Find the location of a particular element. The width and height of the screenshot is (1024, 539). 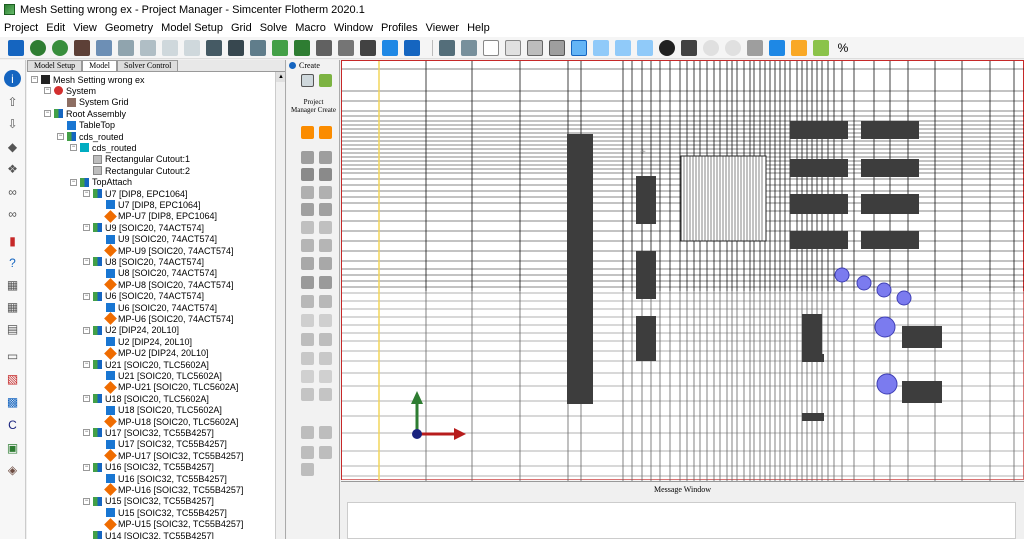

view-cells-icon is located at coordinates (645, 47).